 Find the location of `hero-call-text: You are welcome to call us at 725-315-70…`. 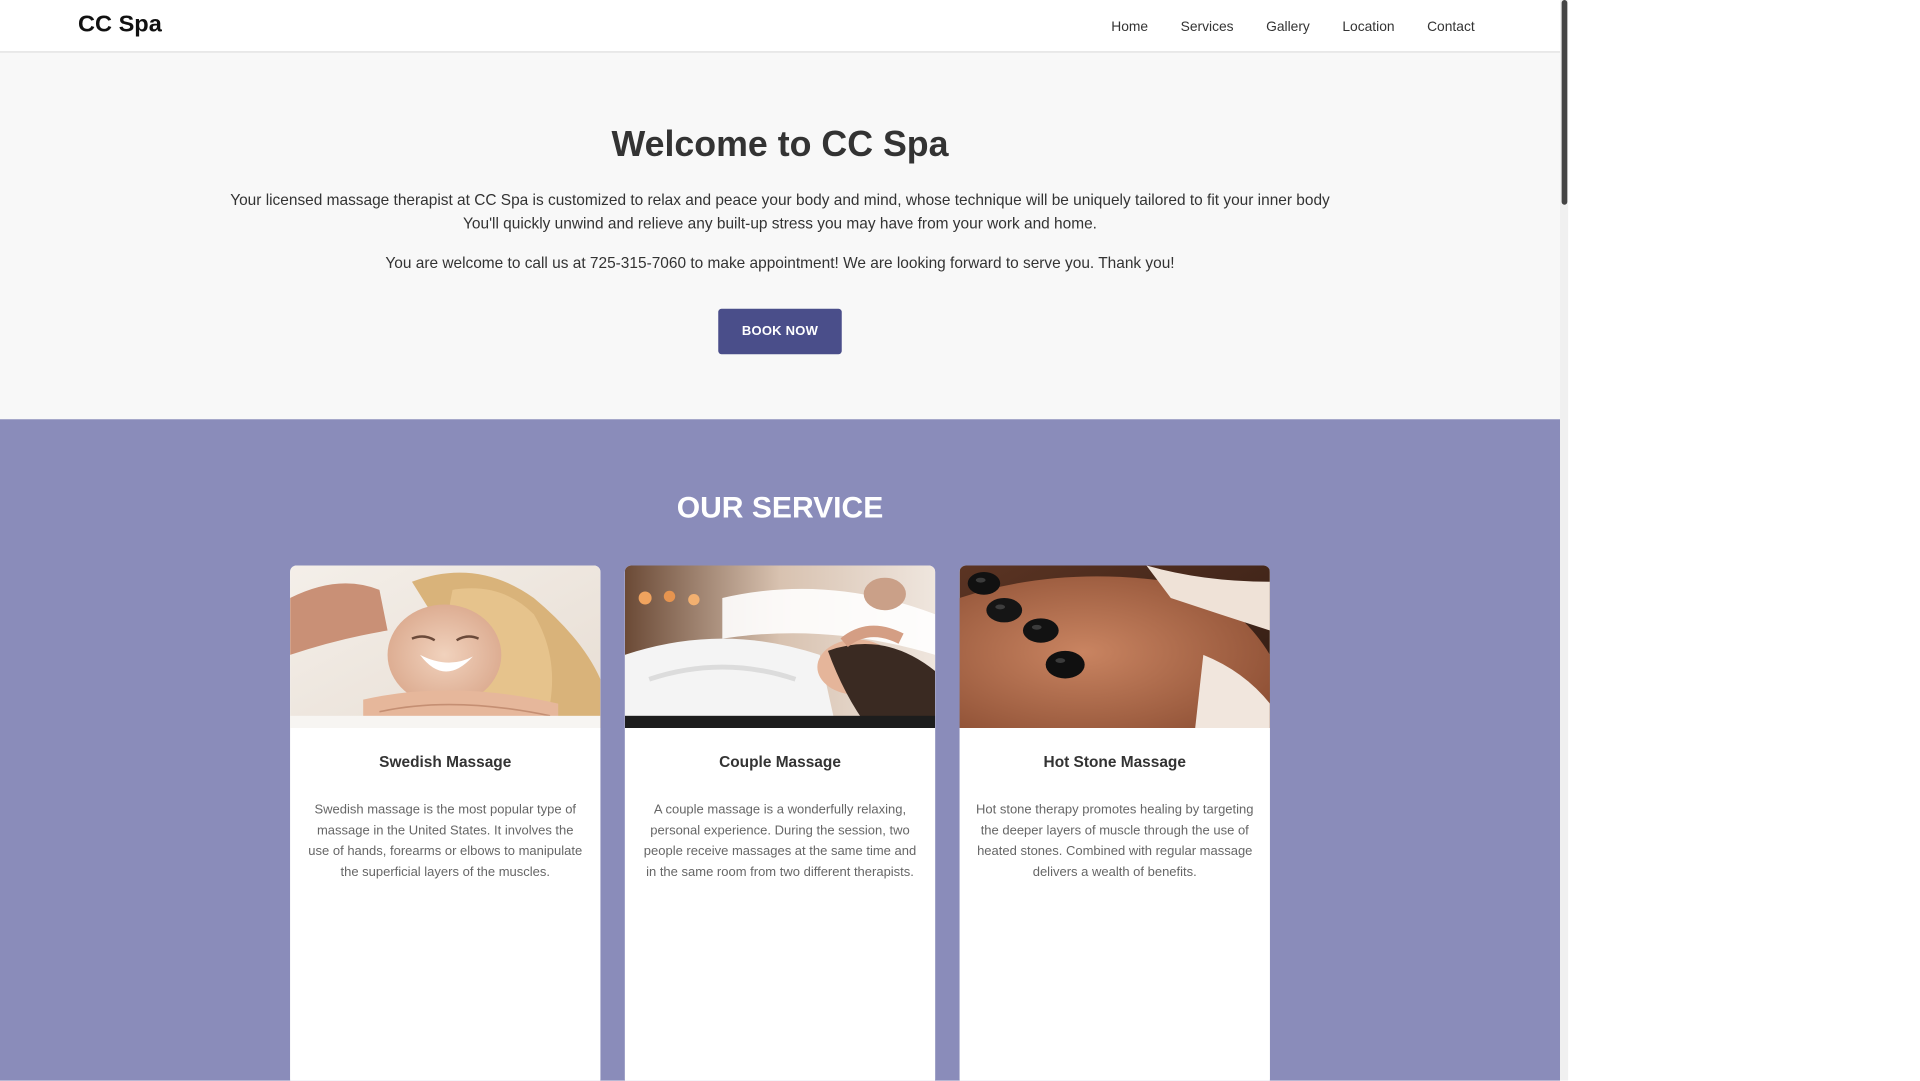

hero-call-text: You are welcome to call us at 725-315-70… is located at coordinates (780, 264).